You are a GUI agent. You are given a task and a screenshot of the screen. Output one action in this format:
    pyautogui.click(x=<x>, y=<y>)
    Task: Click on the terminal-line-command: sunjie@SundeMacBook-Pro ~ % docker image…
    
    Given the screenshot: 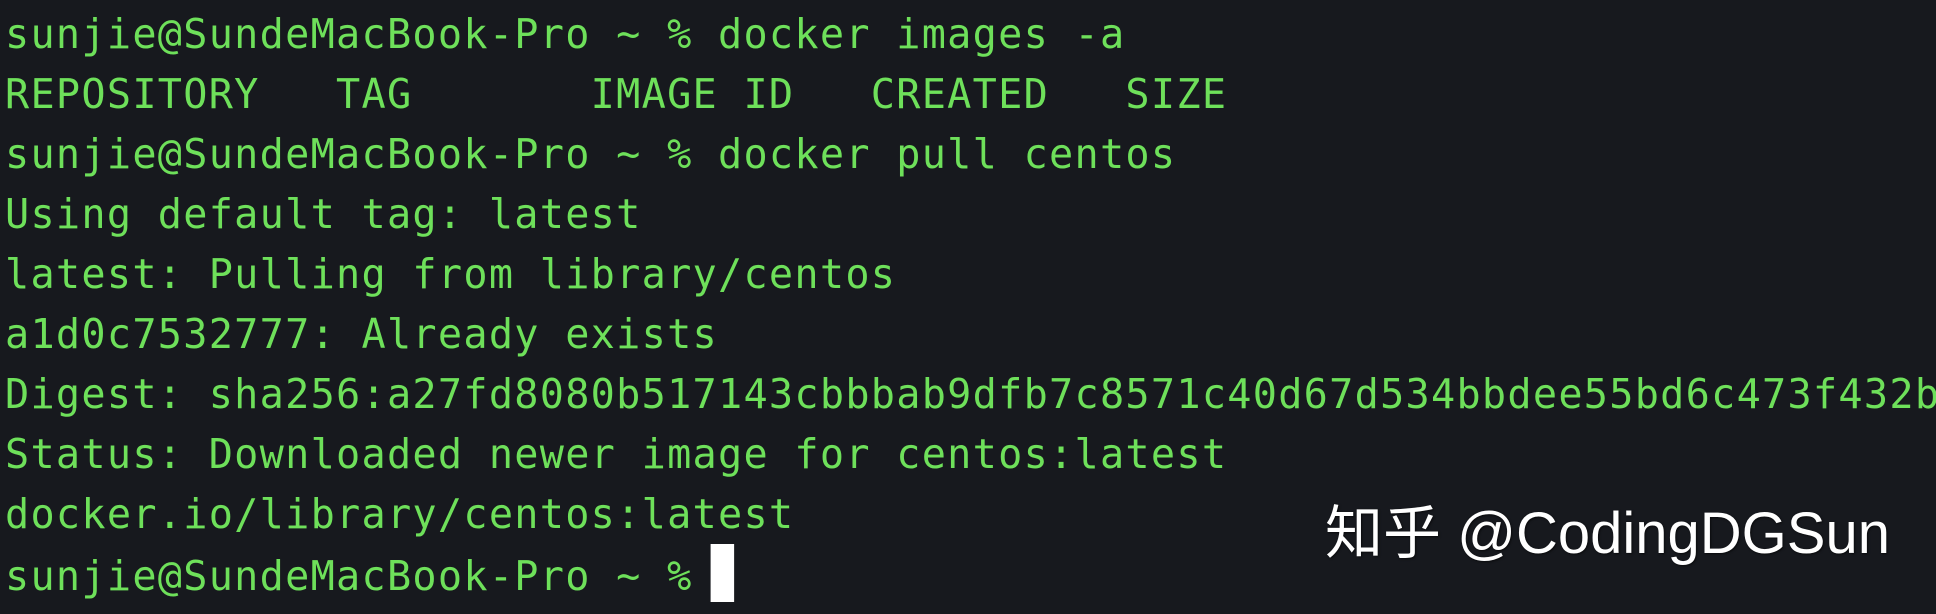 What is the action you would take?
    pyautogui.click(x=565, y=34)
    